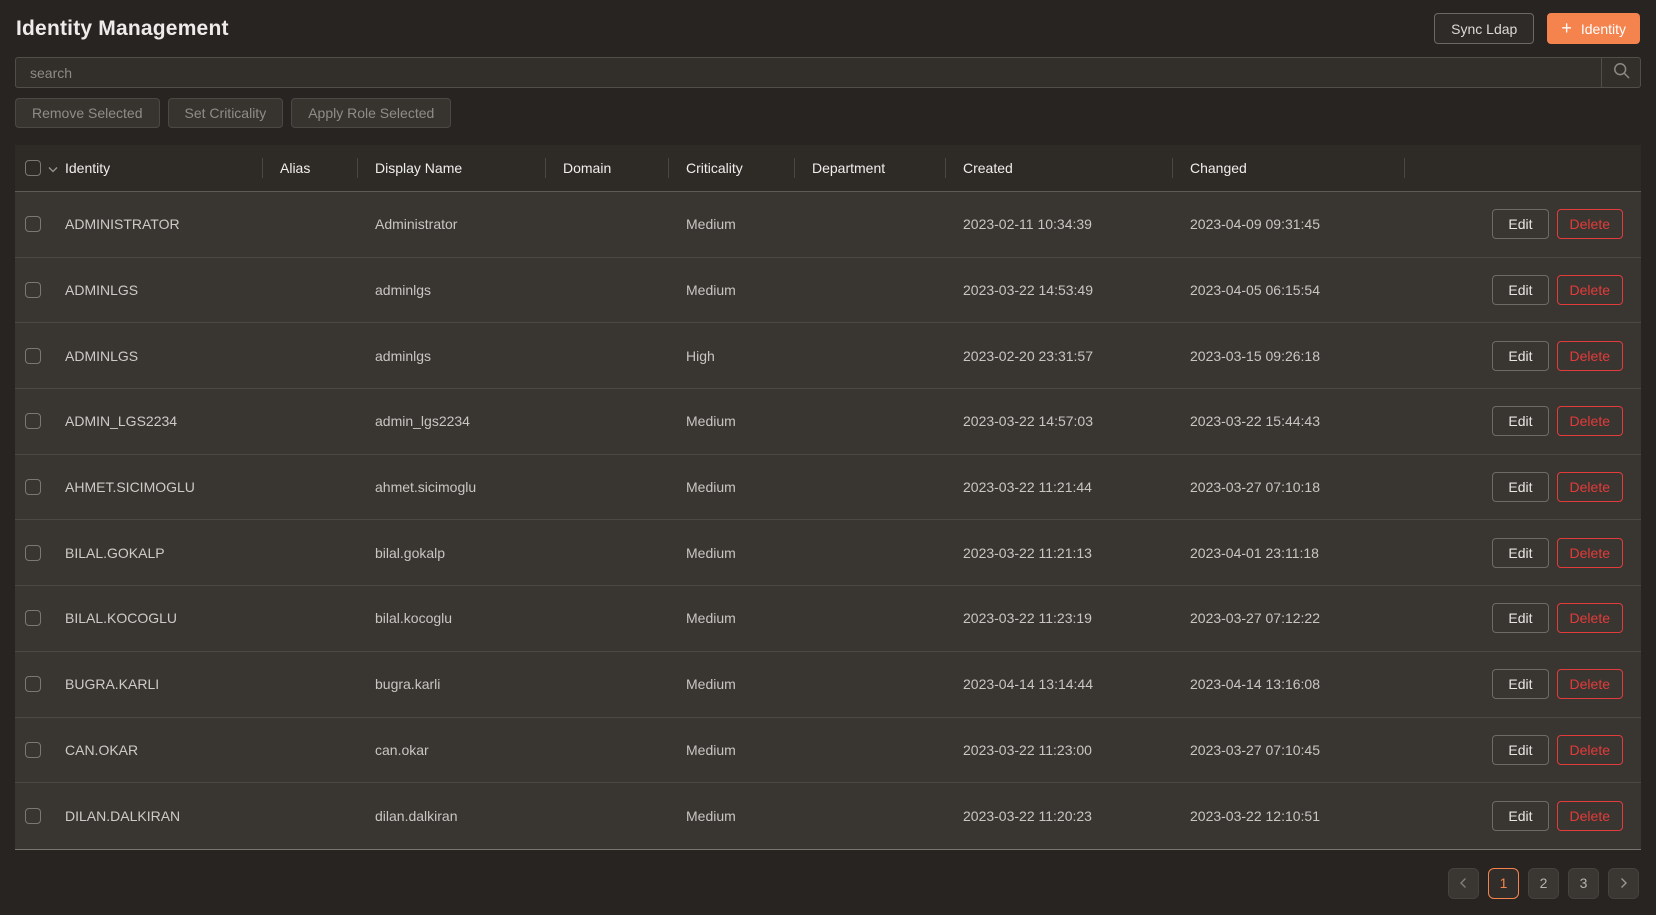  Describe the element at coordinates (416, 224) in the screenshot. I see `cell-display-name: Administrator` at that location.